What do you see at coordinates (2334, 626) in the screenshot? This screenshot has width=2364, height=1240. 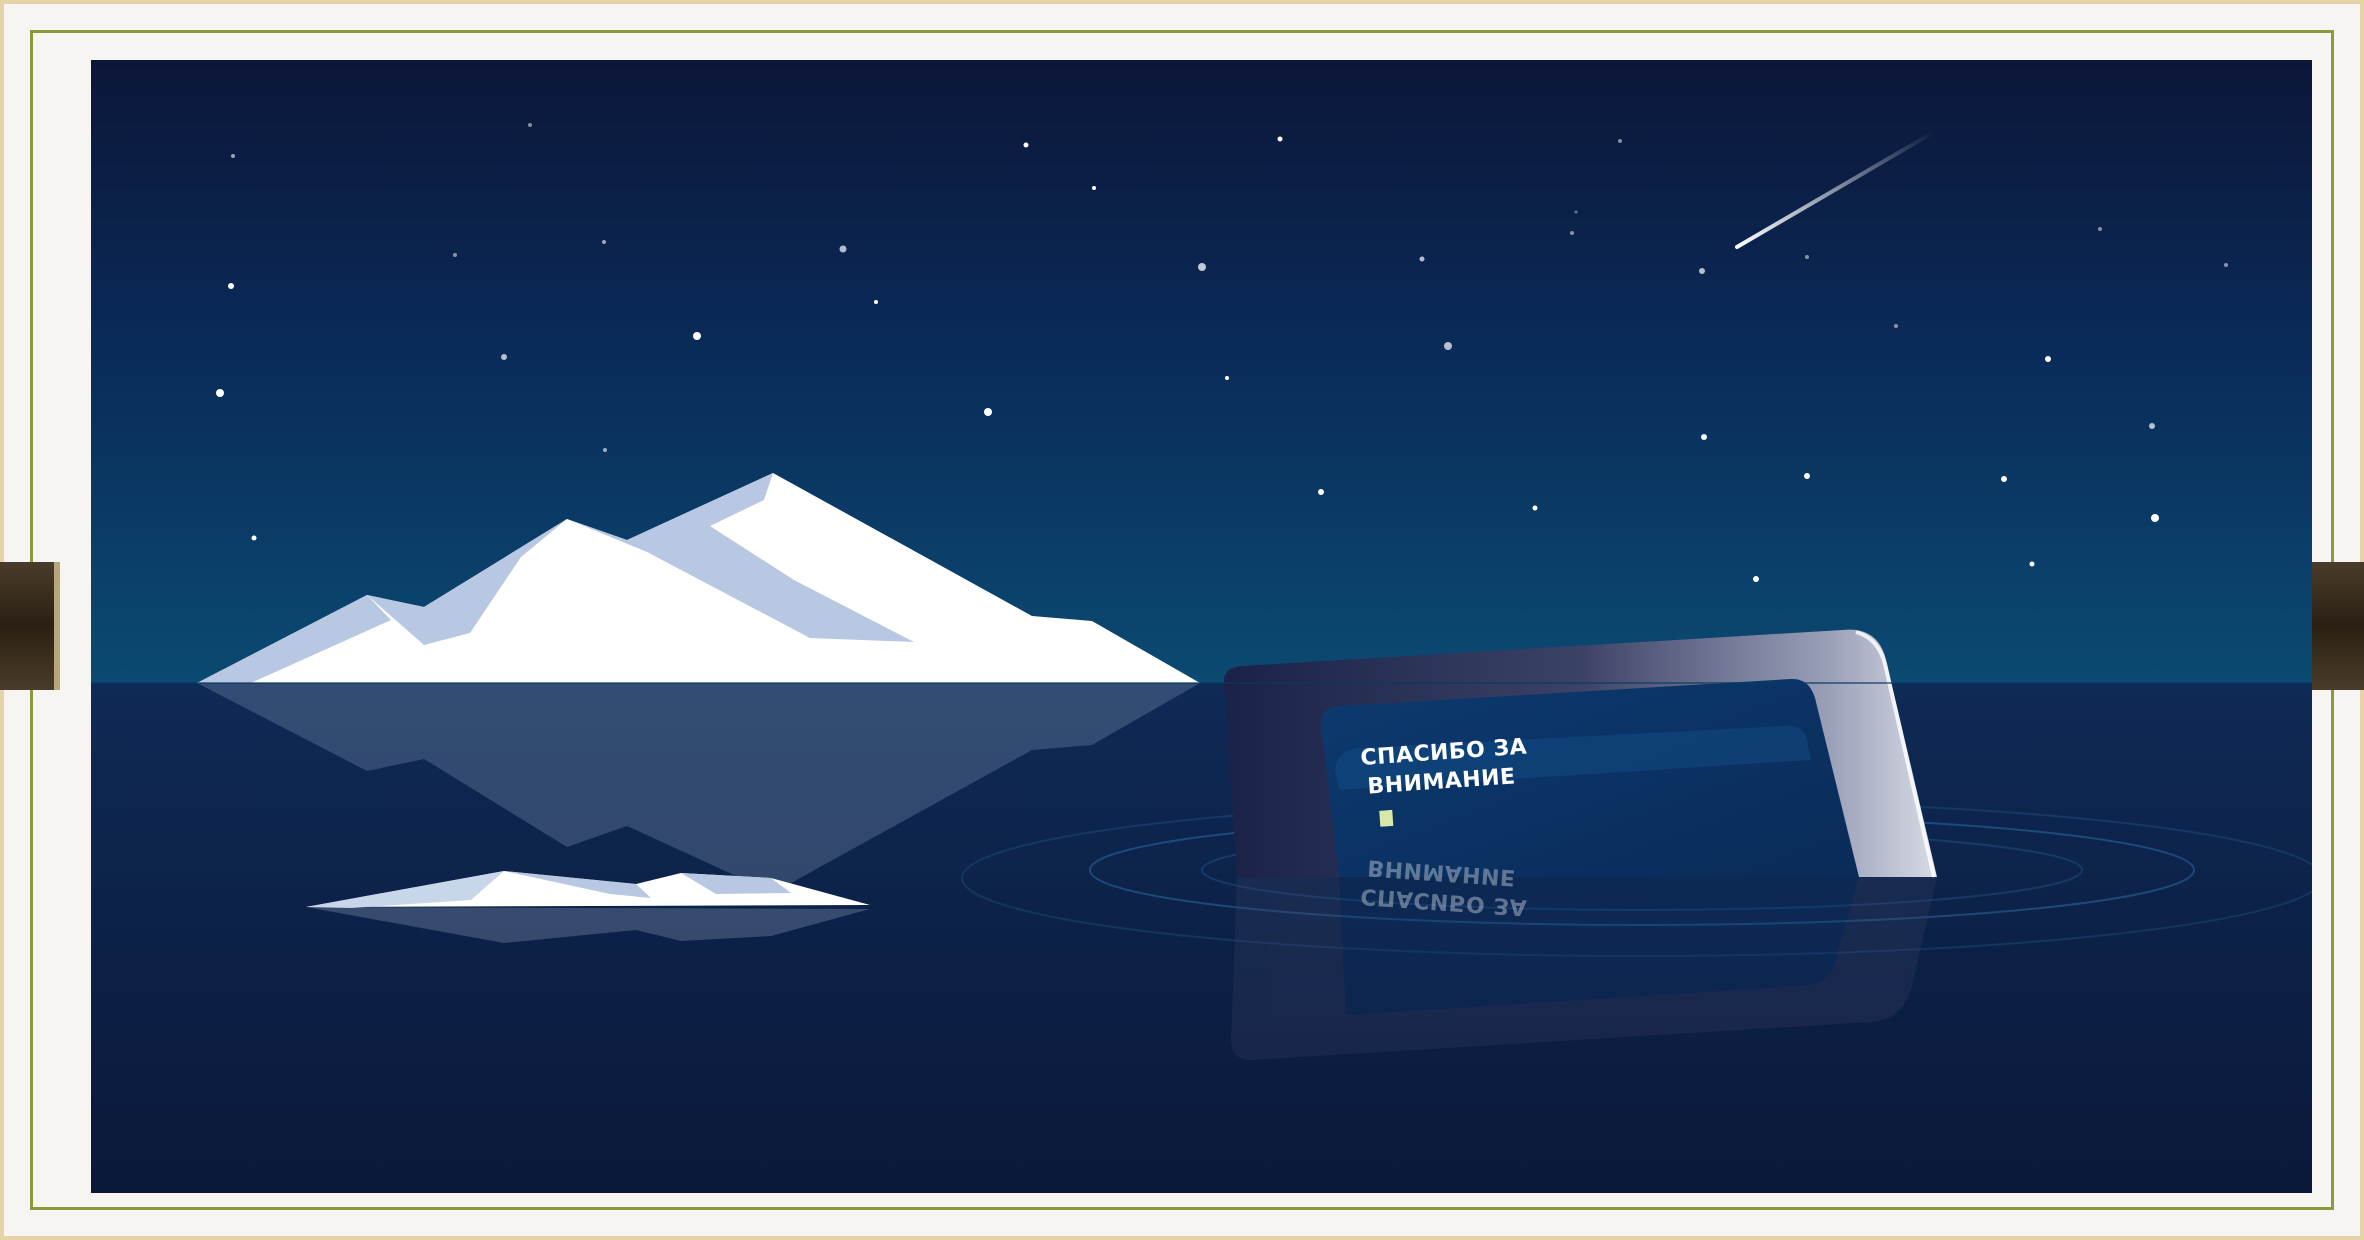 I see `right-side-tab` at bounding box center [2334, 626].